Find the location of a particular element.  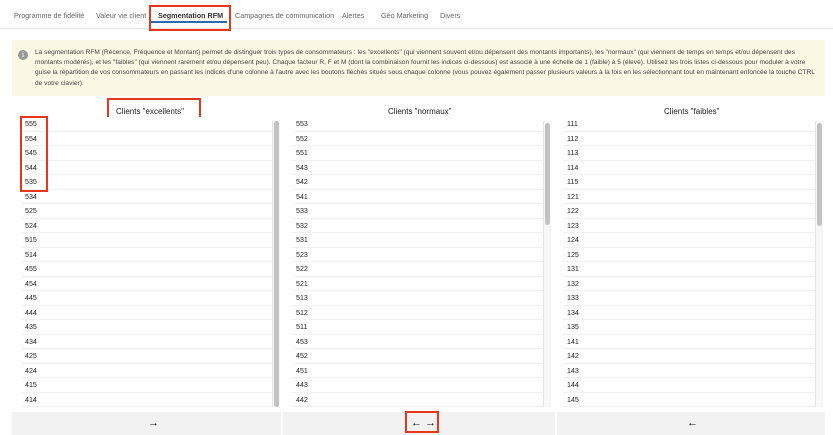

list-item: 414 is located at coordinates (146, 400).